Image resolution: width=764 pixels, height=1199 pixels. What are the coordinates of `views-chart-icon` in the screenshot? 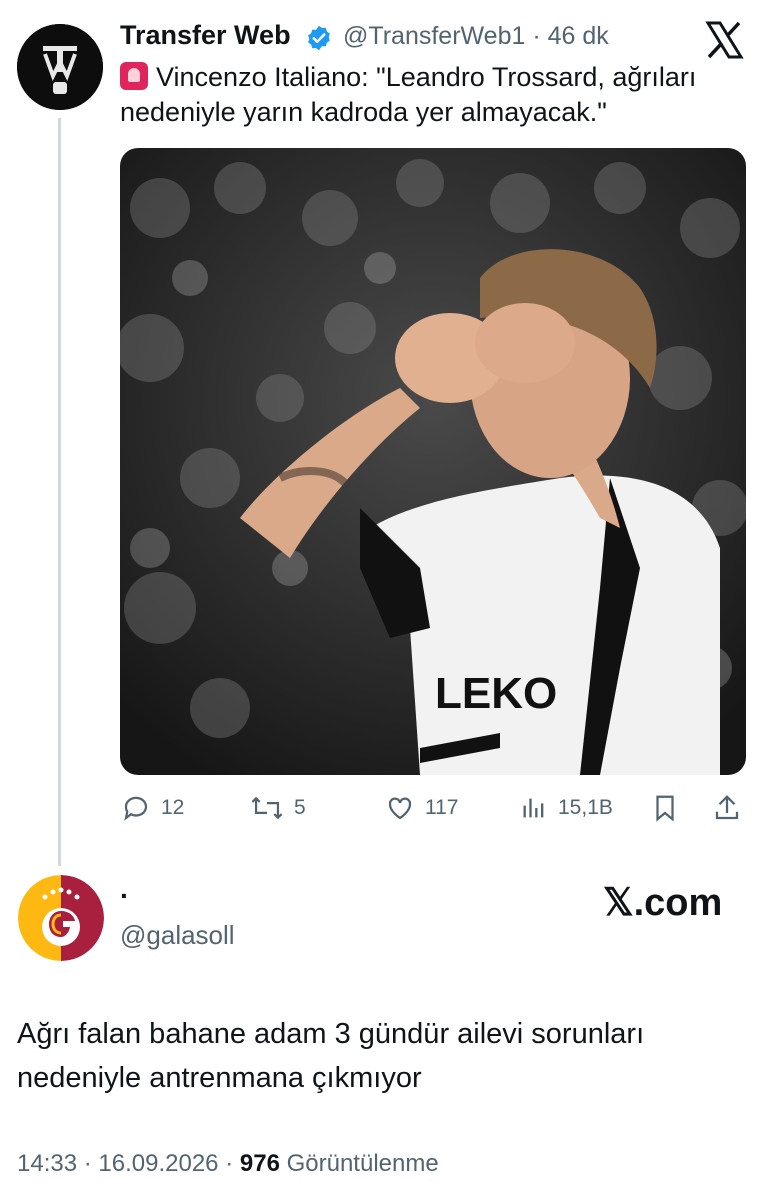 It's located at (533, 808).